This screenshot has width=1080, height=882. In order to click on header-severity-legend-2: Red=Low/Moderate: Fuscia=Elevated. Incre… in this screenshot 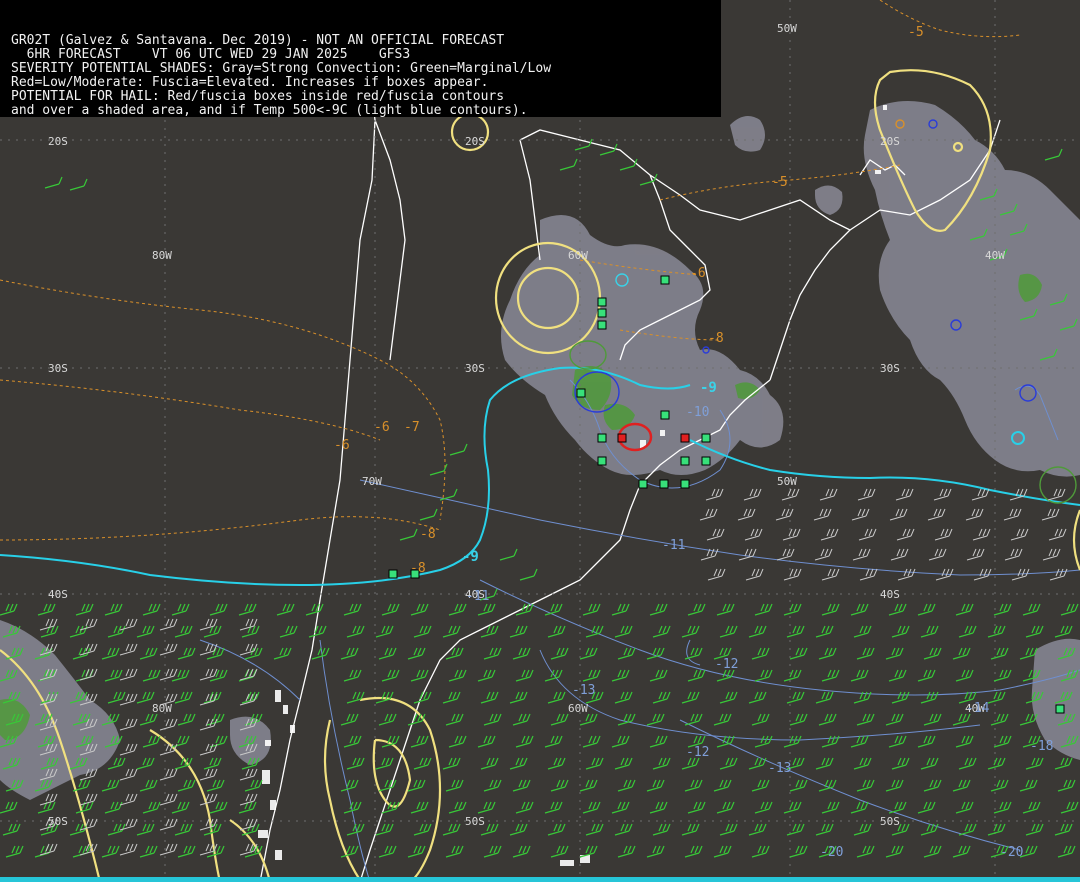, I will do `click(250, 82)`.